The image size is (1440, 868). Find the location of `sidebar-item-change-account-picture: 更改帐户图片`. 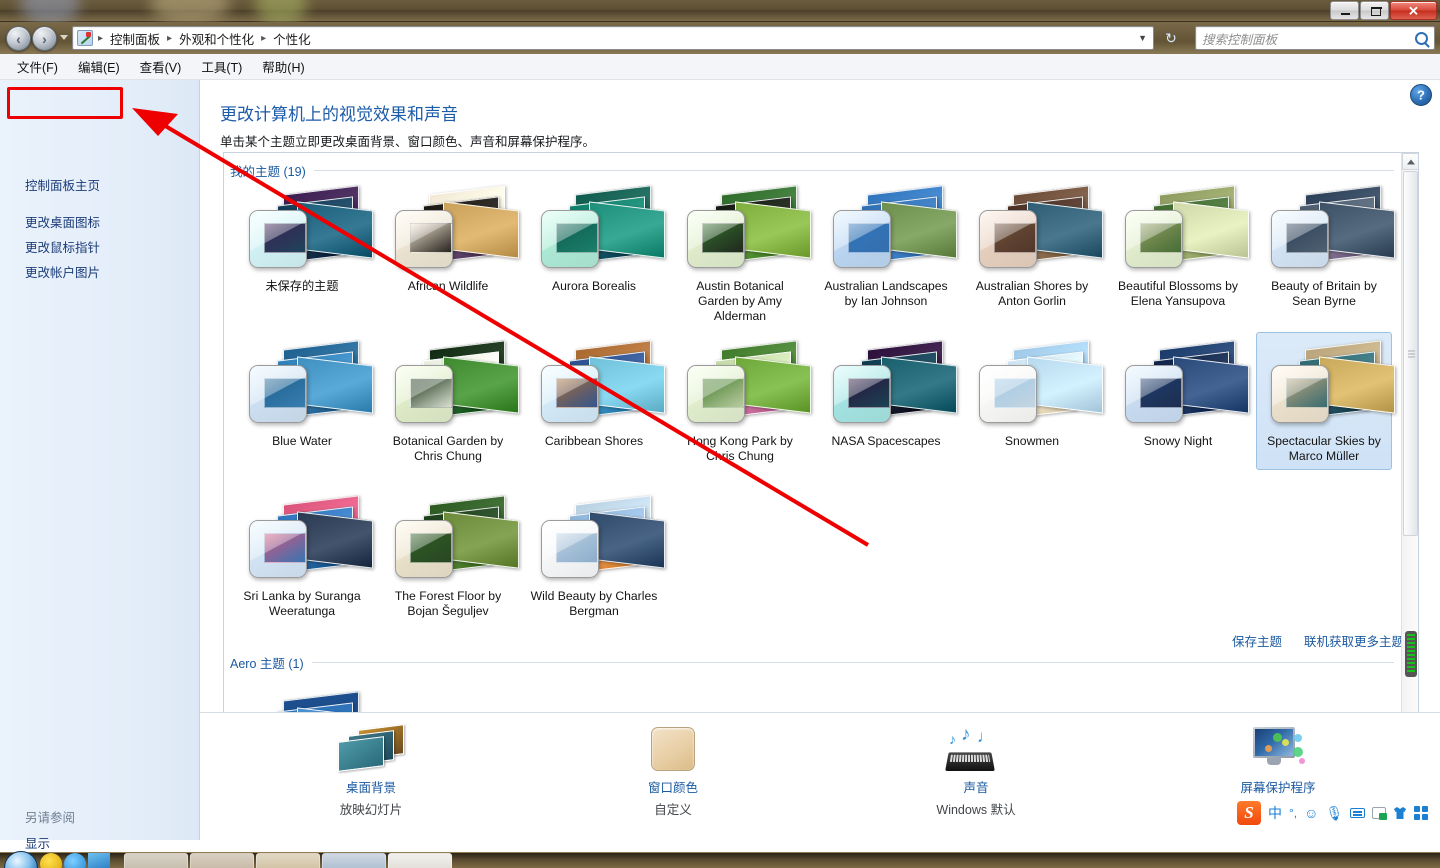

sidebar-item-change-account-picture: 更改帐户图片 is located at coordinates (62, 271).